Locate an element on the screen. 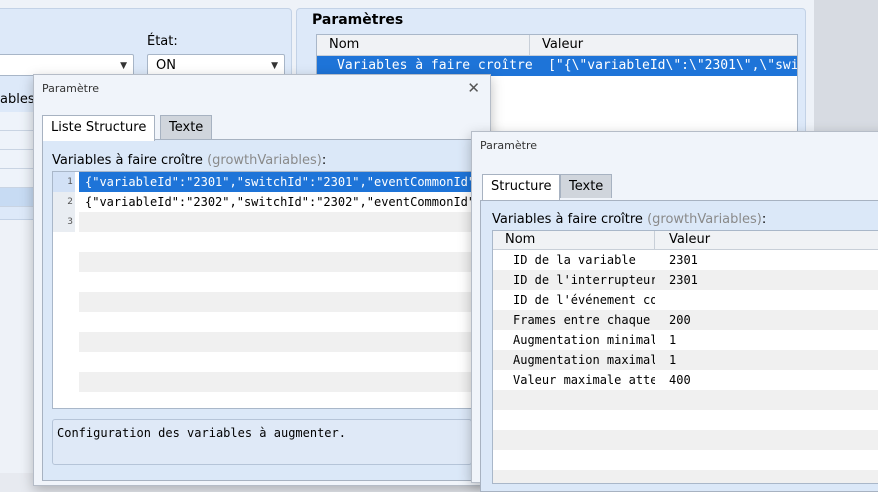  field-name: Augmentation maximale is located at coordinates (584, 360).